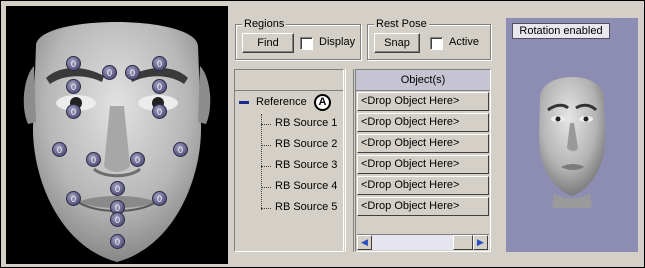 The image size is (645, 268). What do you see at coordinates (401, 24) in the screenshot?
I see `rest-pose-title: Rest Pose` at bounding box center [401, 24].